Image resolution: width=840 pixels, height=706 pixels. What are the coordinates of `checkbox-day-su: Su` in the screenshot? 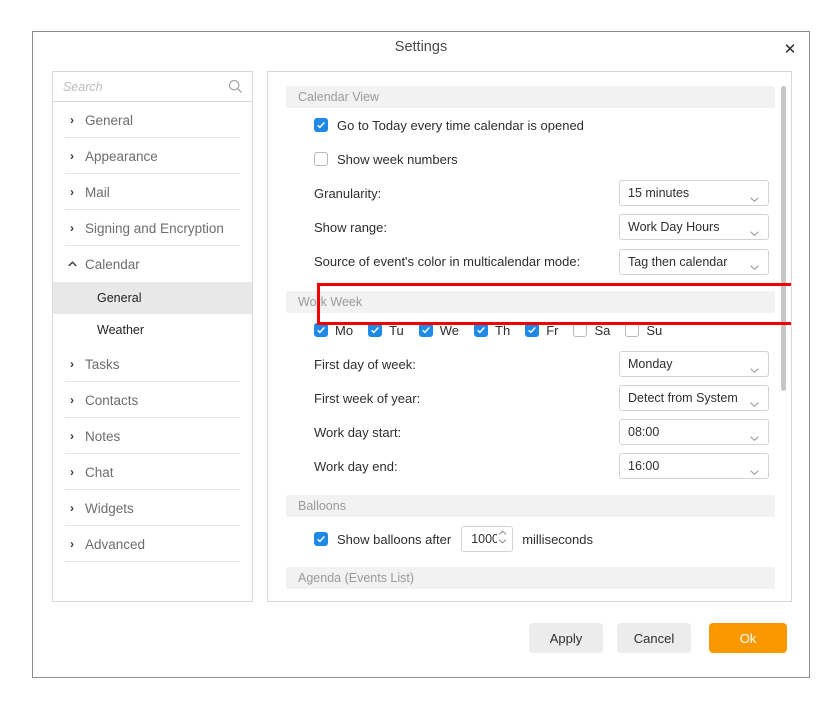 It's located at (643, 330).